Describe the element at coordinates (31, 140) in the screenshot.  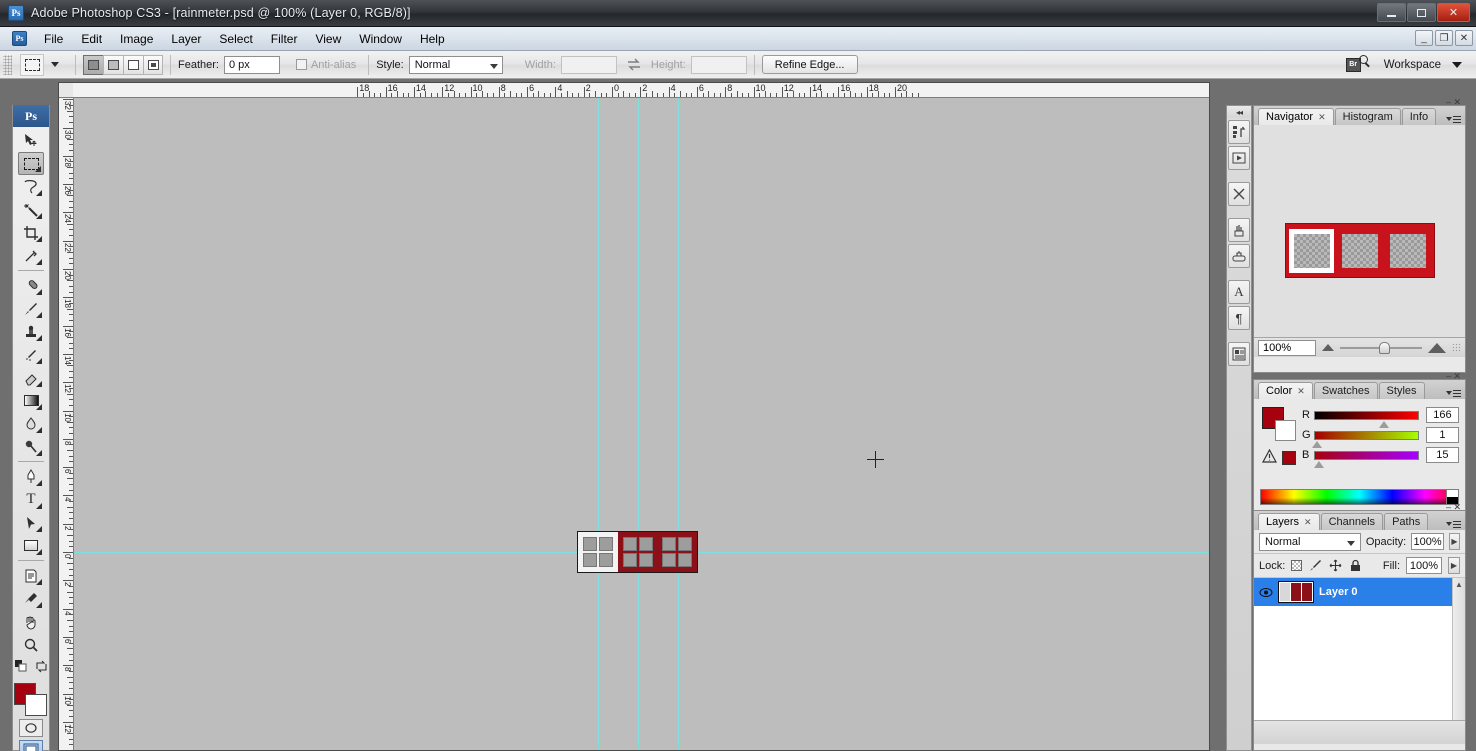
I see `move-tool` at that location.